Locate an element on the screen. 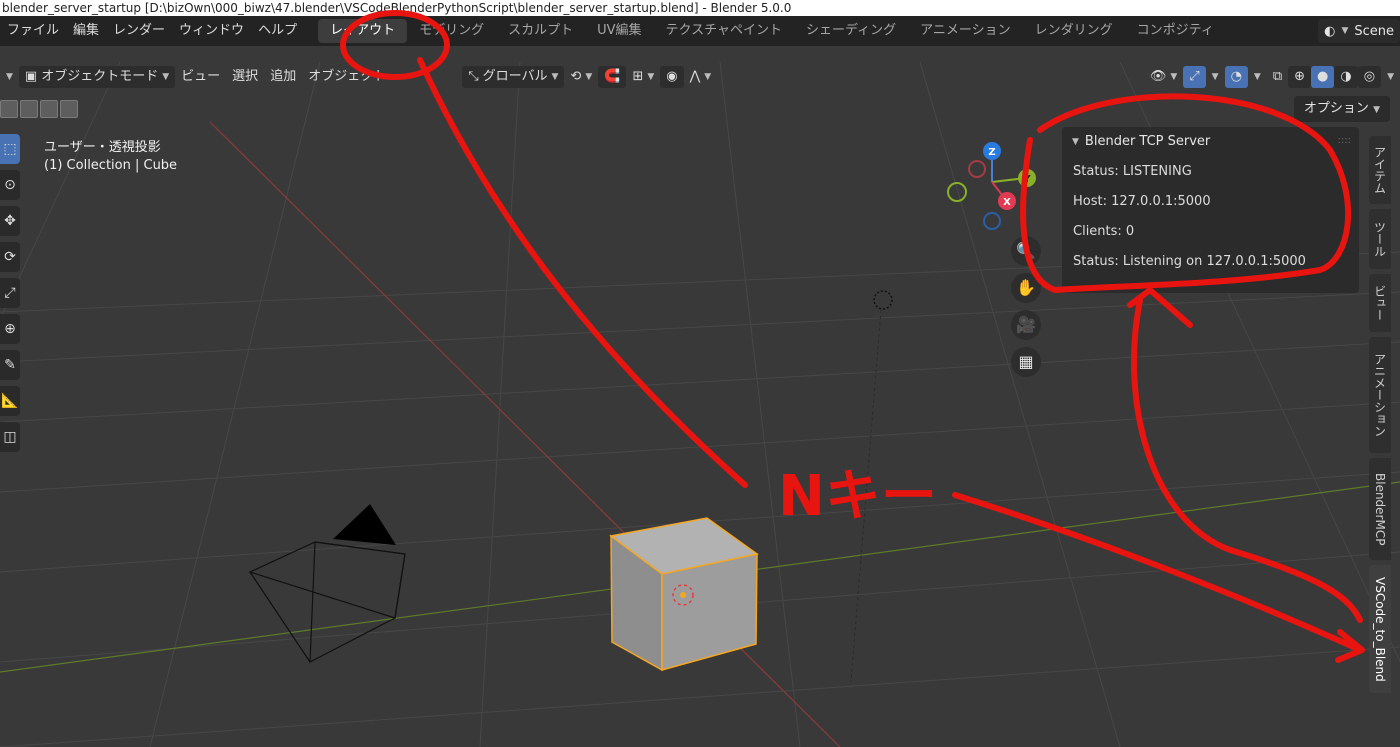 The image size is (1400, 747). editor-type-chevron-icon: ▼ is located at coordinates (9, 77).